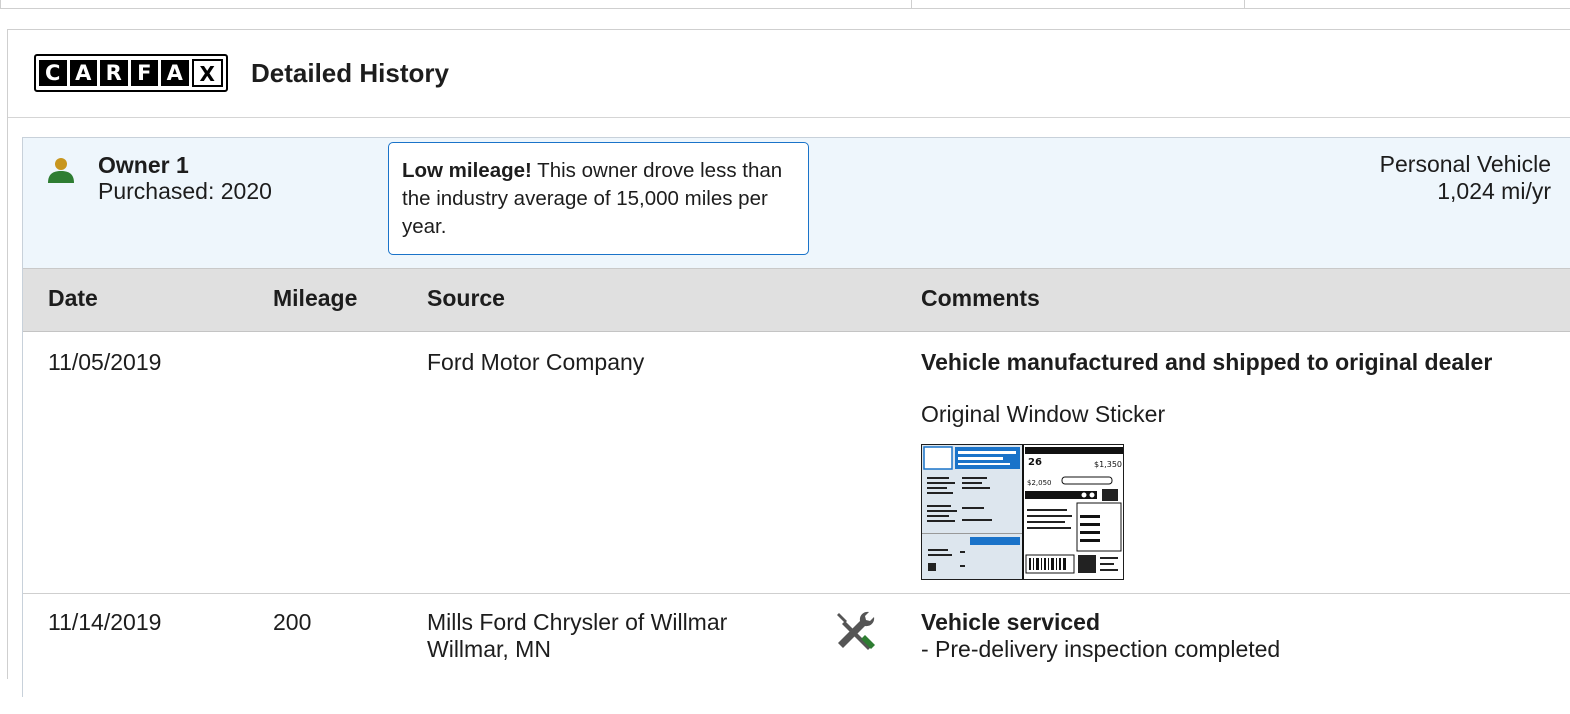 The height and width of the screenshot is (714, 1570). Describe the element at coordinates (796, 300) in the screenshot. I see `table-header-row: Date Mileage Source Comments` at that location.